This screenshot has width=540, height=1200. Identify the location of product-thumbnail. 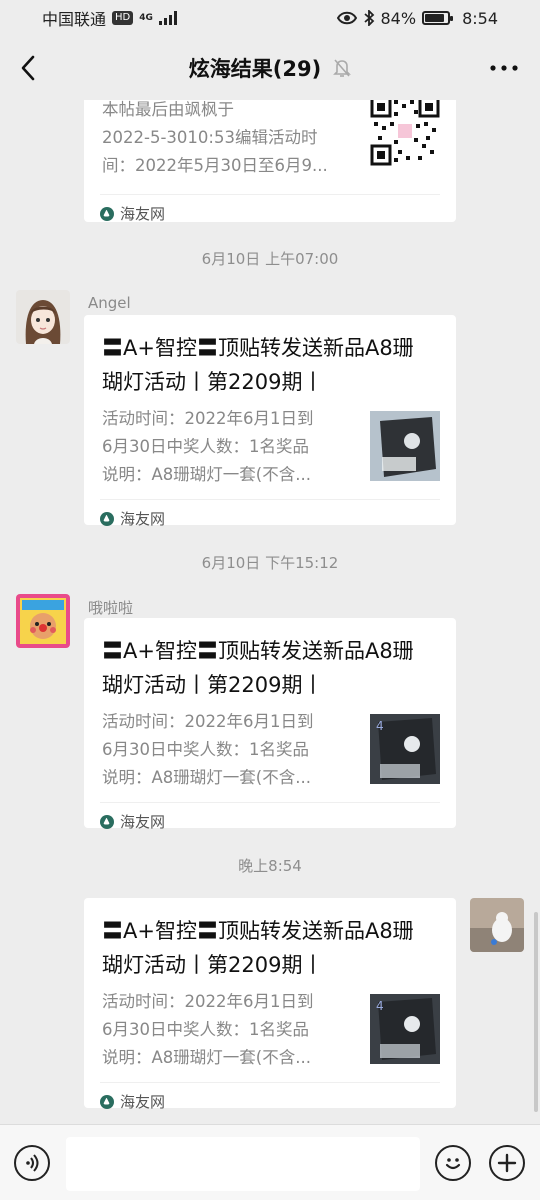
(405, 446).